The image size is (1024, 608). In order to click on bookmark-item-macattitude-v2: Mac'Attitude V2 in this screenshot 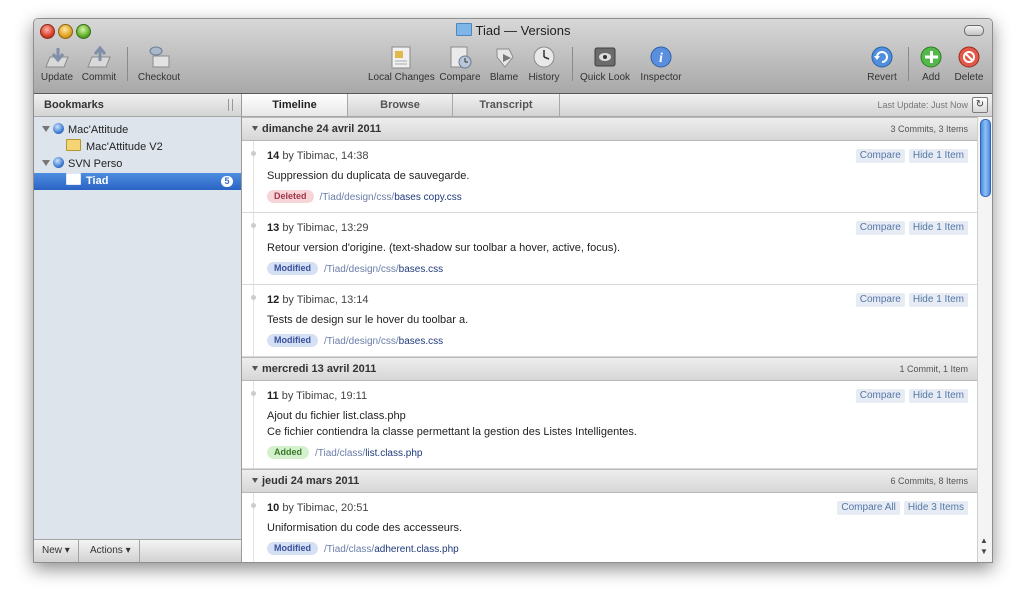, I will do `click(137, 147)`.